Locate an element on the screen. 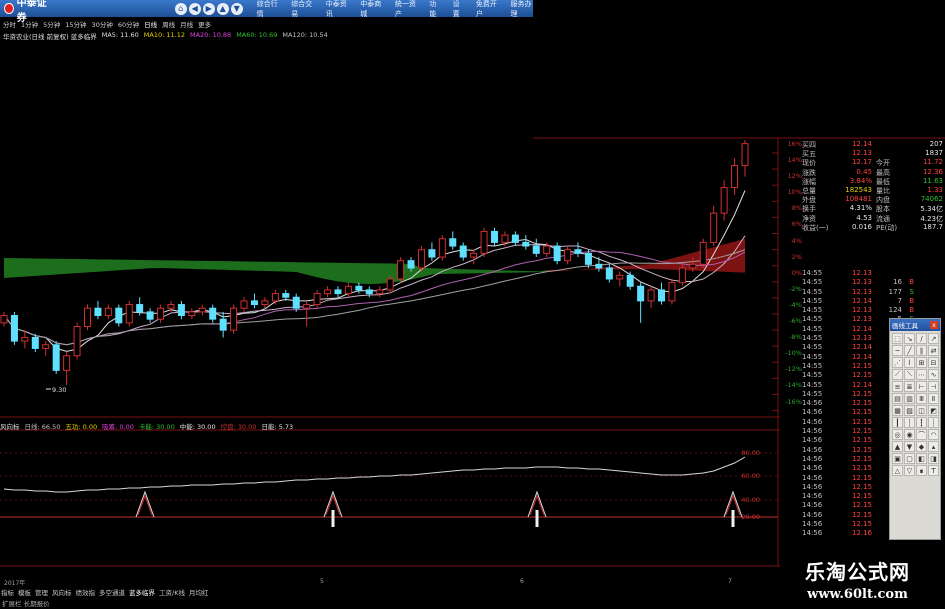 The height and width of the screenshot is (609, 945). indicator-tab: 模板 is located at coordinates (24, 592).